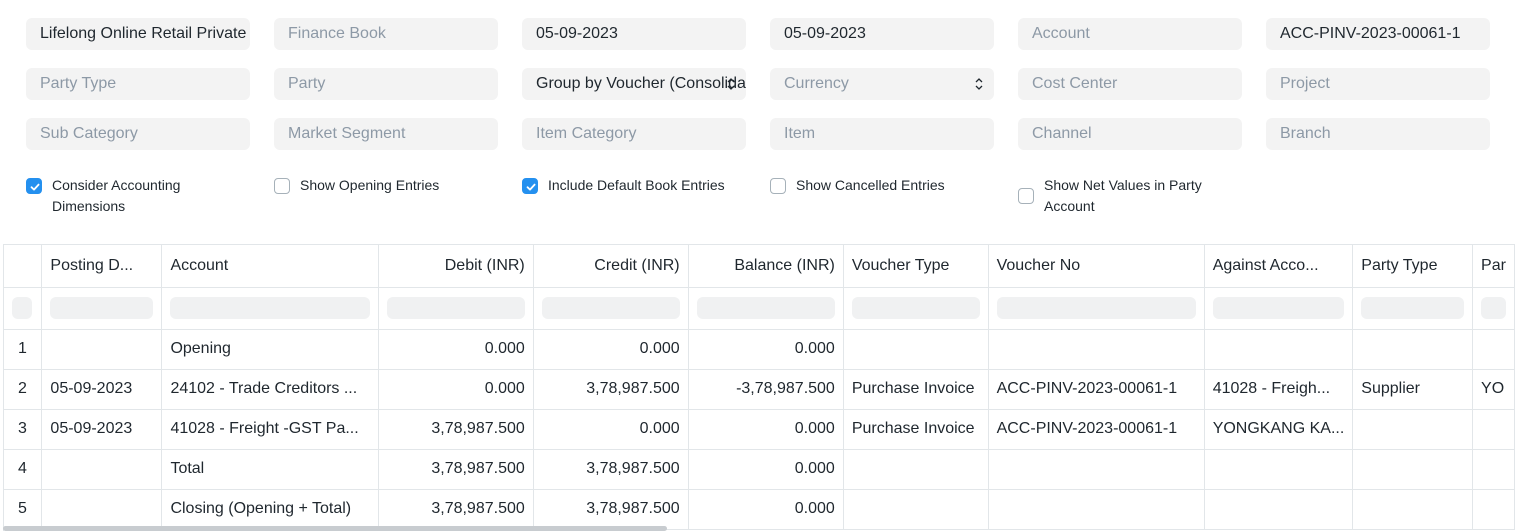 This screenshot has width=1515, height=531. I want to click on cost-center-field: Cost Center, so click(1130, 84).